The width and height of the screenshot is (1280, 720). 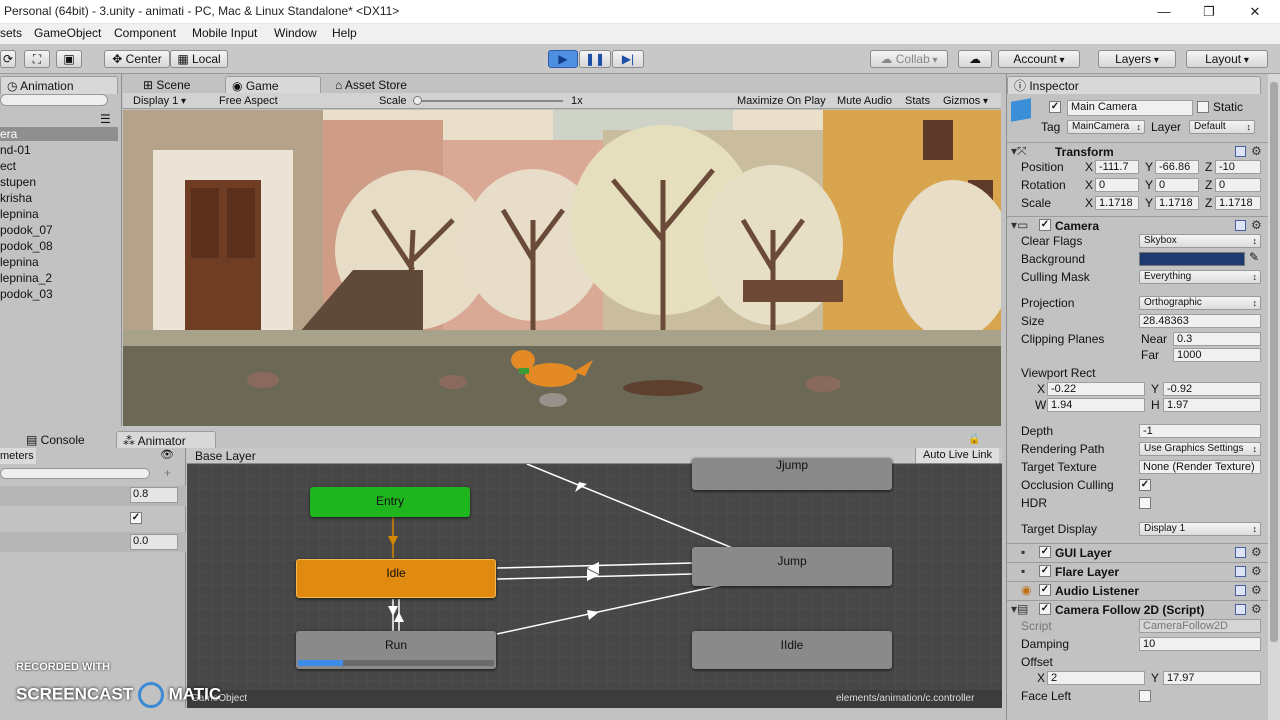 What do you see at coordinates (1045, 225) in the screenshot?
I see `camera-enabled-checkbox: ✓` at bounding box center [1045, 225].